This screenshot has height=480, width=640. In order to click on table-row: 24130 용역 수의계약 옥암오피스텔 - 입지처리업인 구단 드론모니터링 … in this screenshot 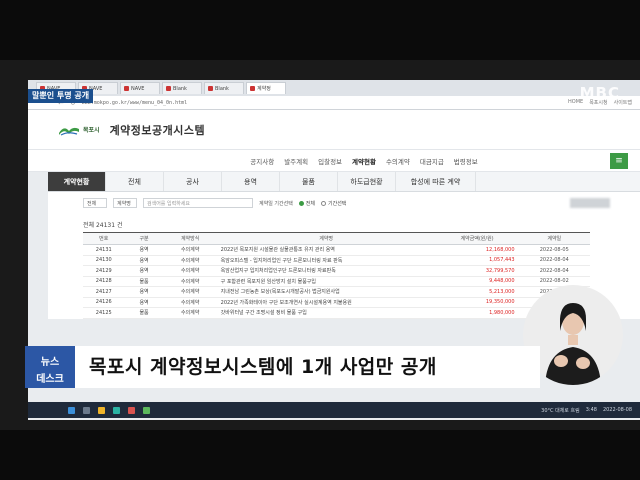, I will do `click(336, 260)`.